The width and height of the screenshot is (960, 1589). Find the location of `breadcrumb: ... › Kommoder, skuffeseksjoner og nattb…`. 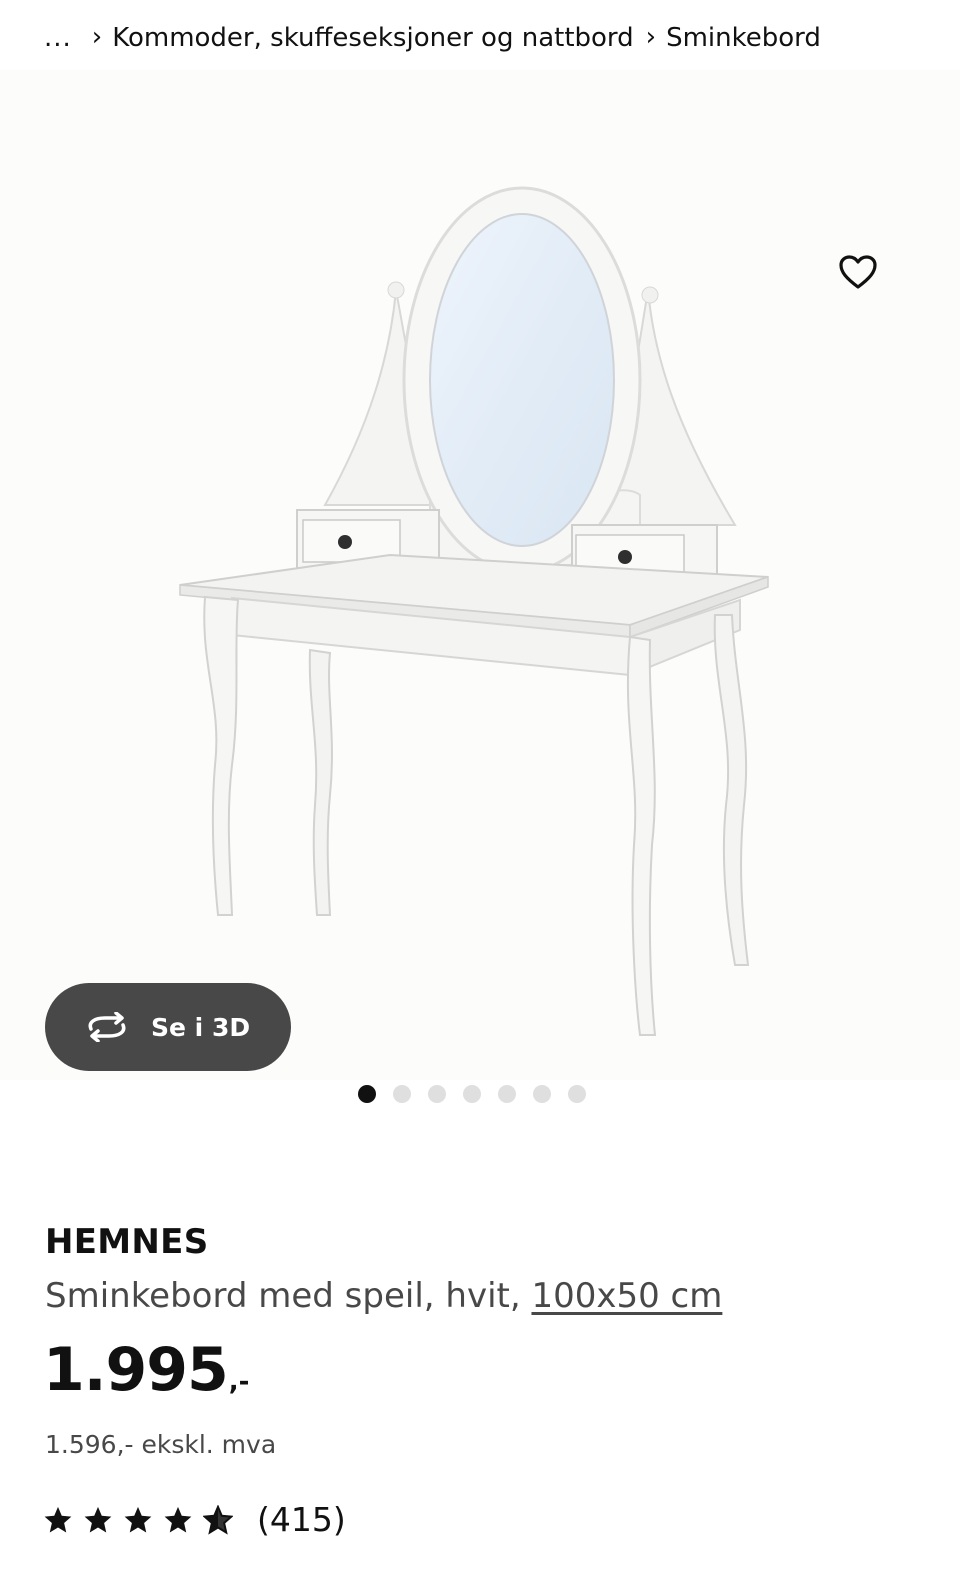

breadcrumb: ... › Kommoder, skuffeseksjoner og nattb… is located at coordinates (432, 38).